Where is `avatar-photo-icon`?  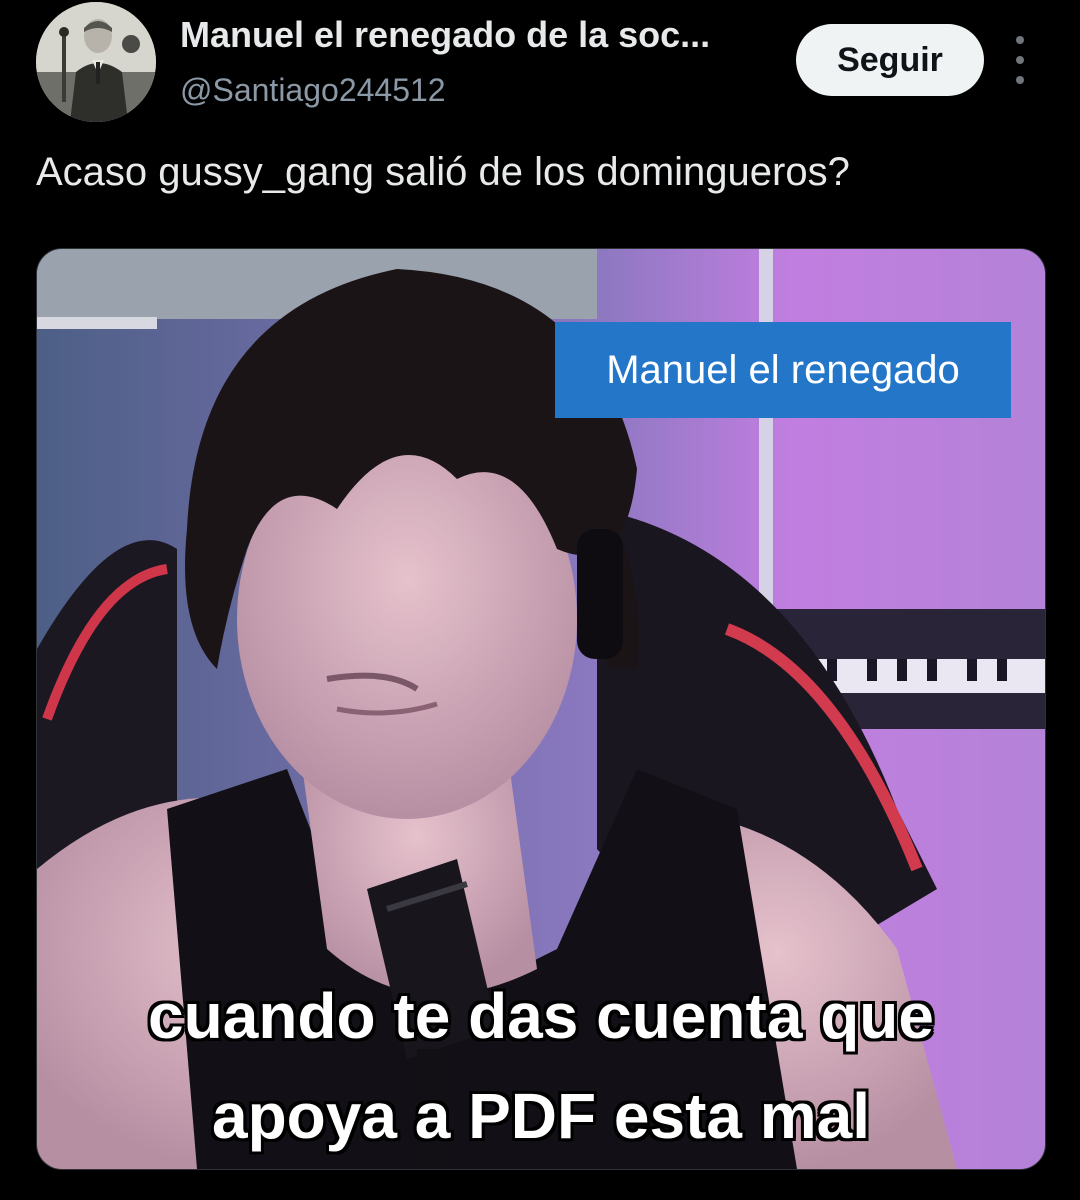 avatar-photo-icon is located at coordinates (96, 62).